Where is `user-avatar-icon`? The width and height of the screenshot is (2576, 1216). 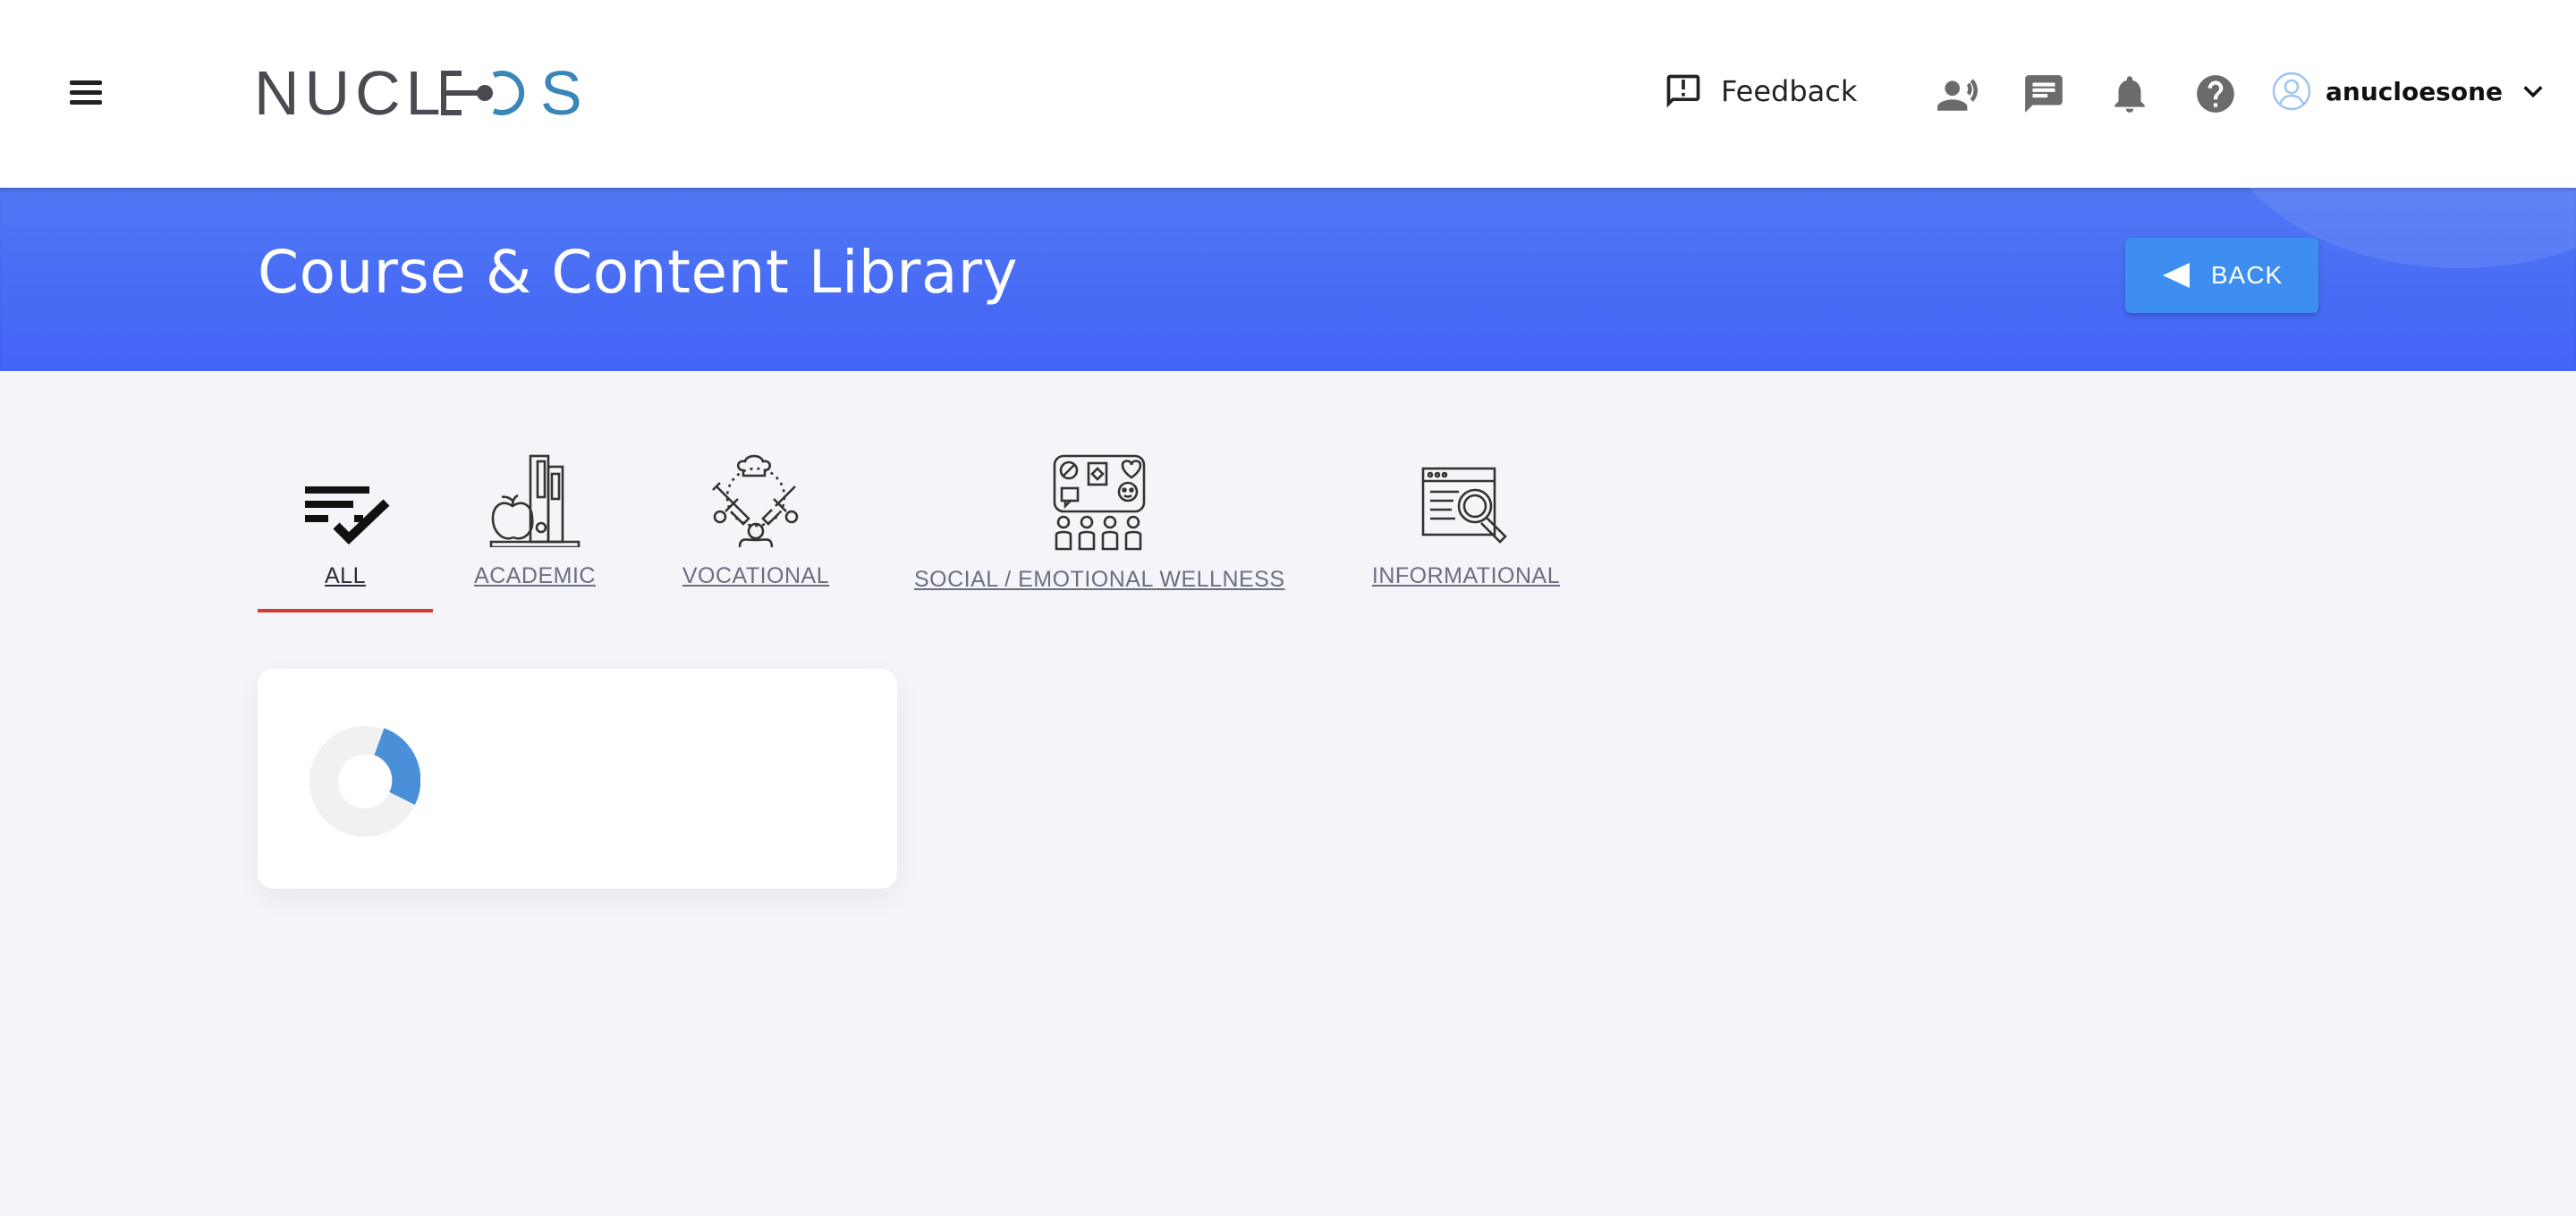
user-avatar-icon is located at coordinates (2291, 92).